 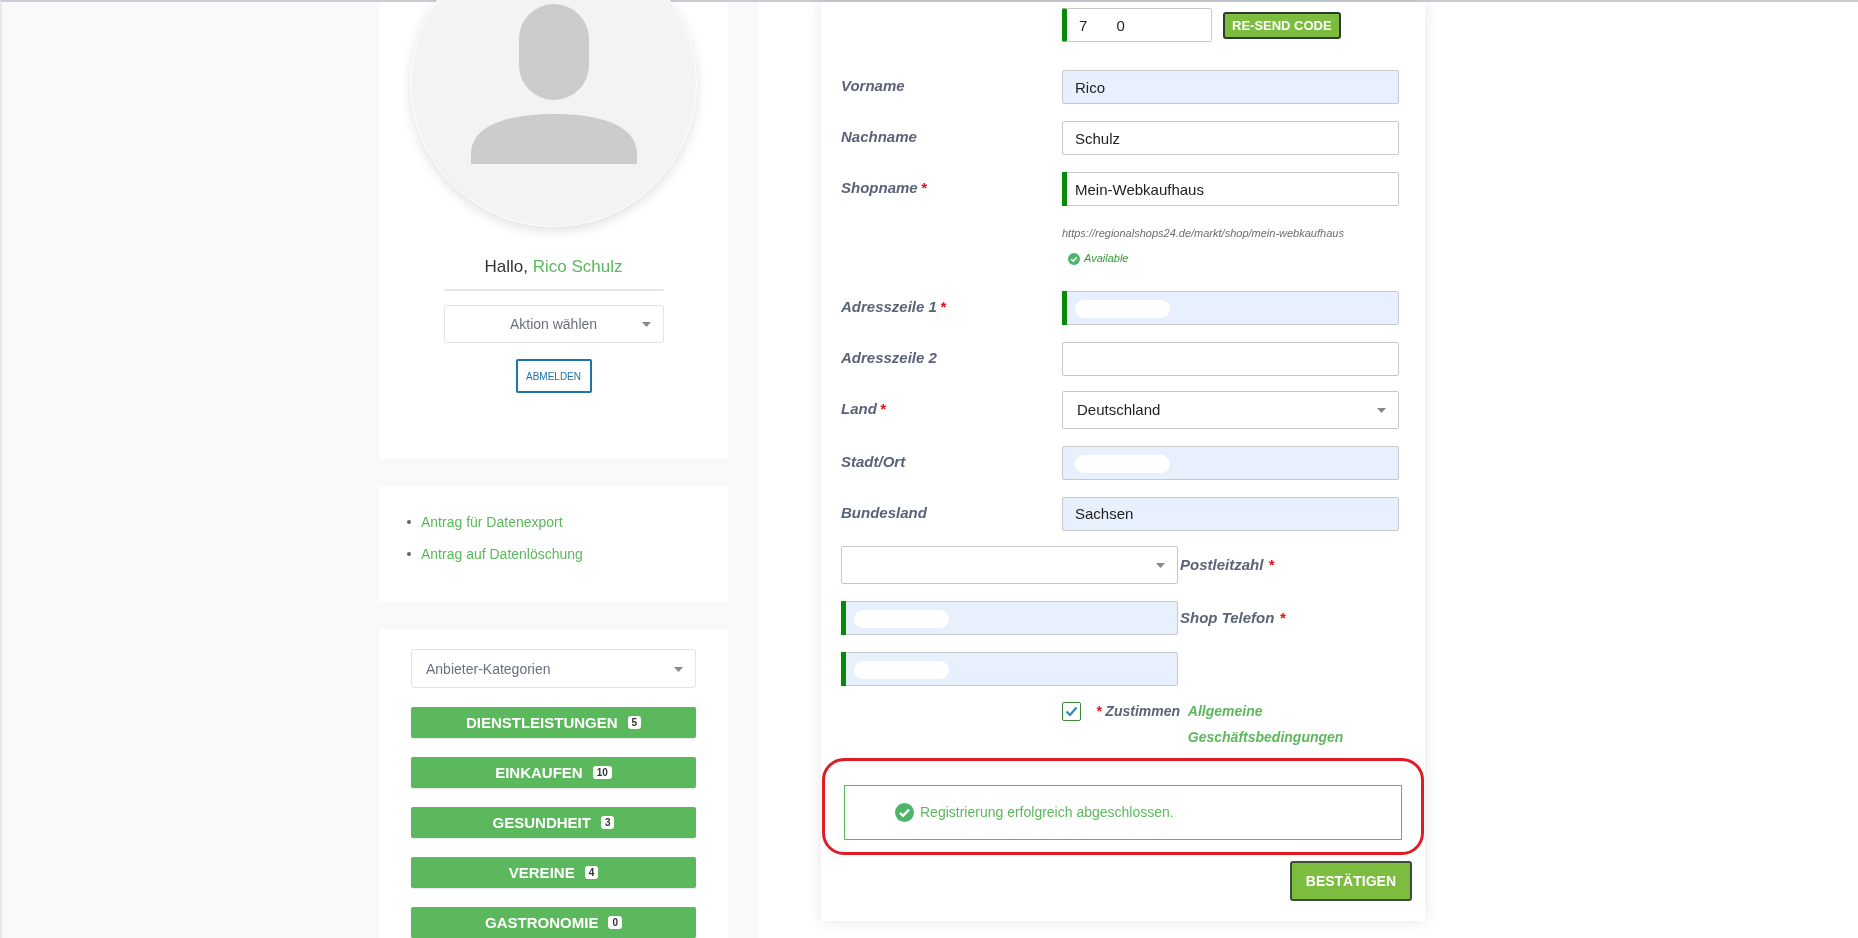 I want to click on count-badge: 0, so click(x=615, y=922).